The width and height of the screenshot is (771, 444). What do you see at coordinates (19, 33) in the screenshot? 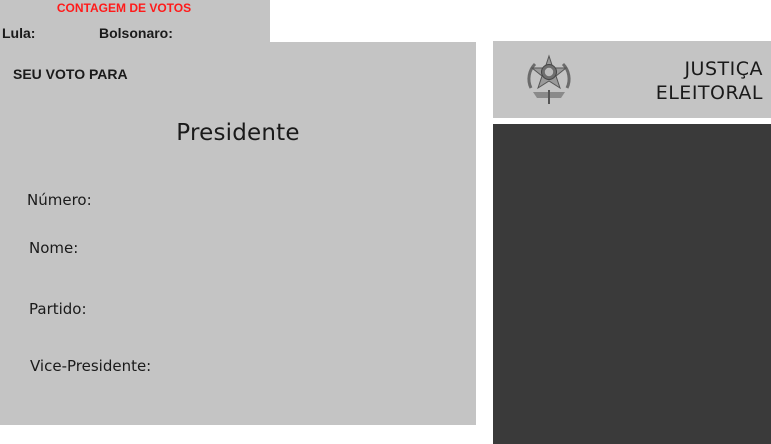
I see `vote-count-lula-label: Lula:` at bounding box center [19, 33].